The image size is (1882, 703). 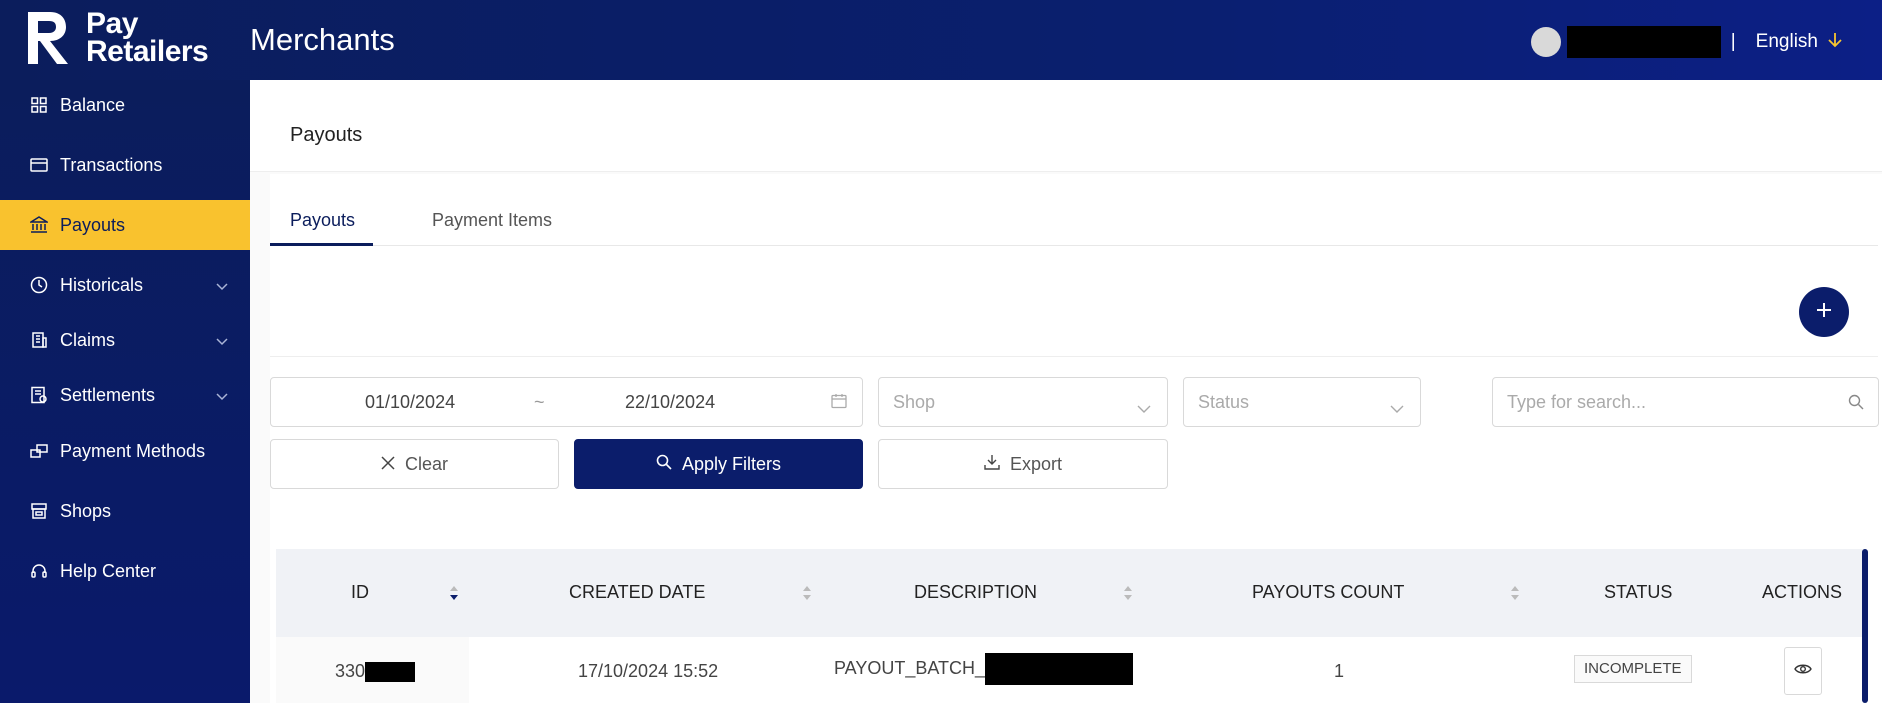 What do you see at coordinates (39, 395) in the screenshot?
I see `receipt-icon` at bounding box center [39, 395].